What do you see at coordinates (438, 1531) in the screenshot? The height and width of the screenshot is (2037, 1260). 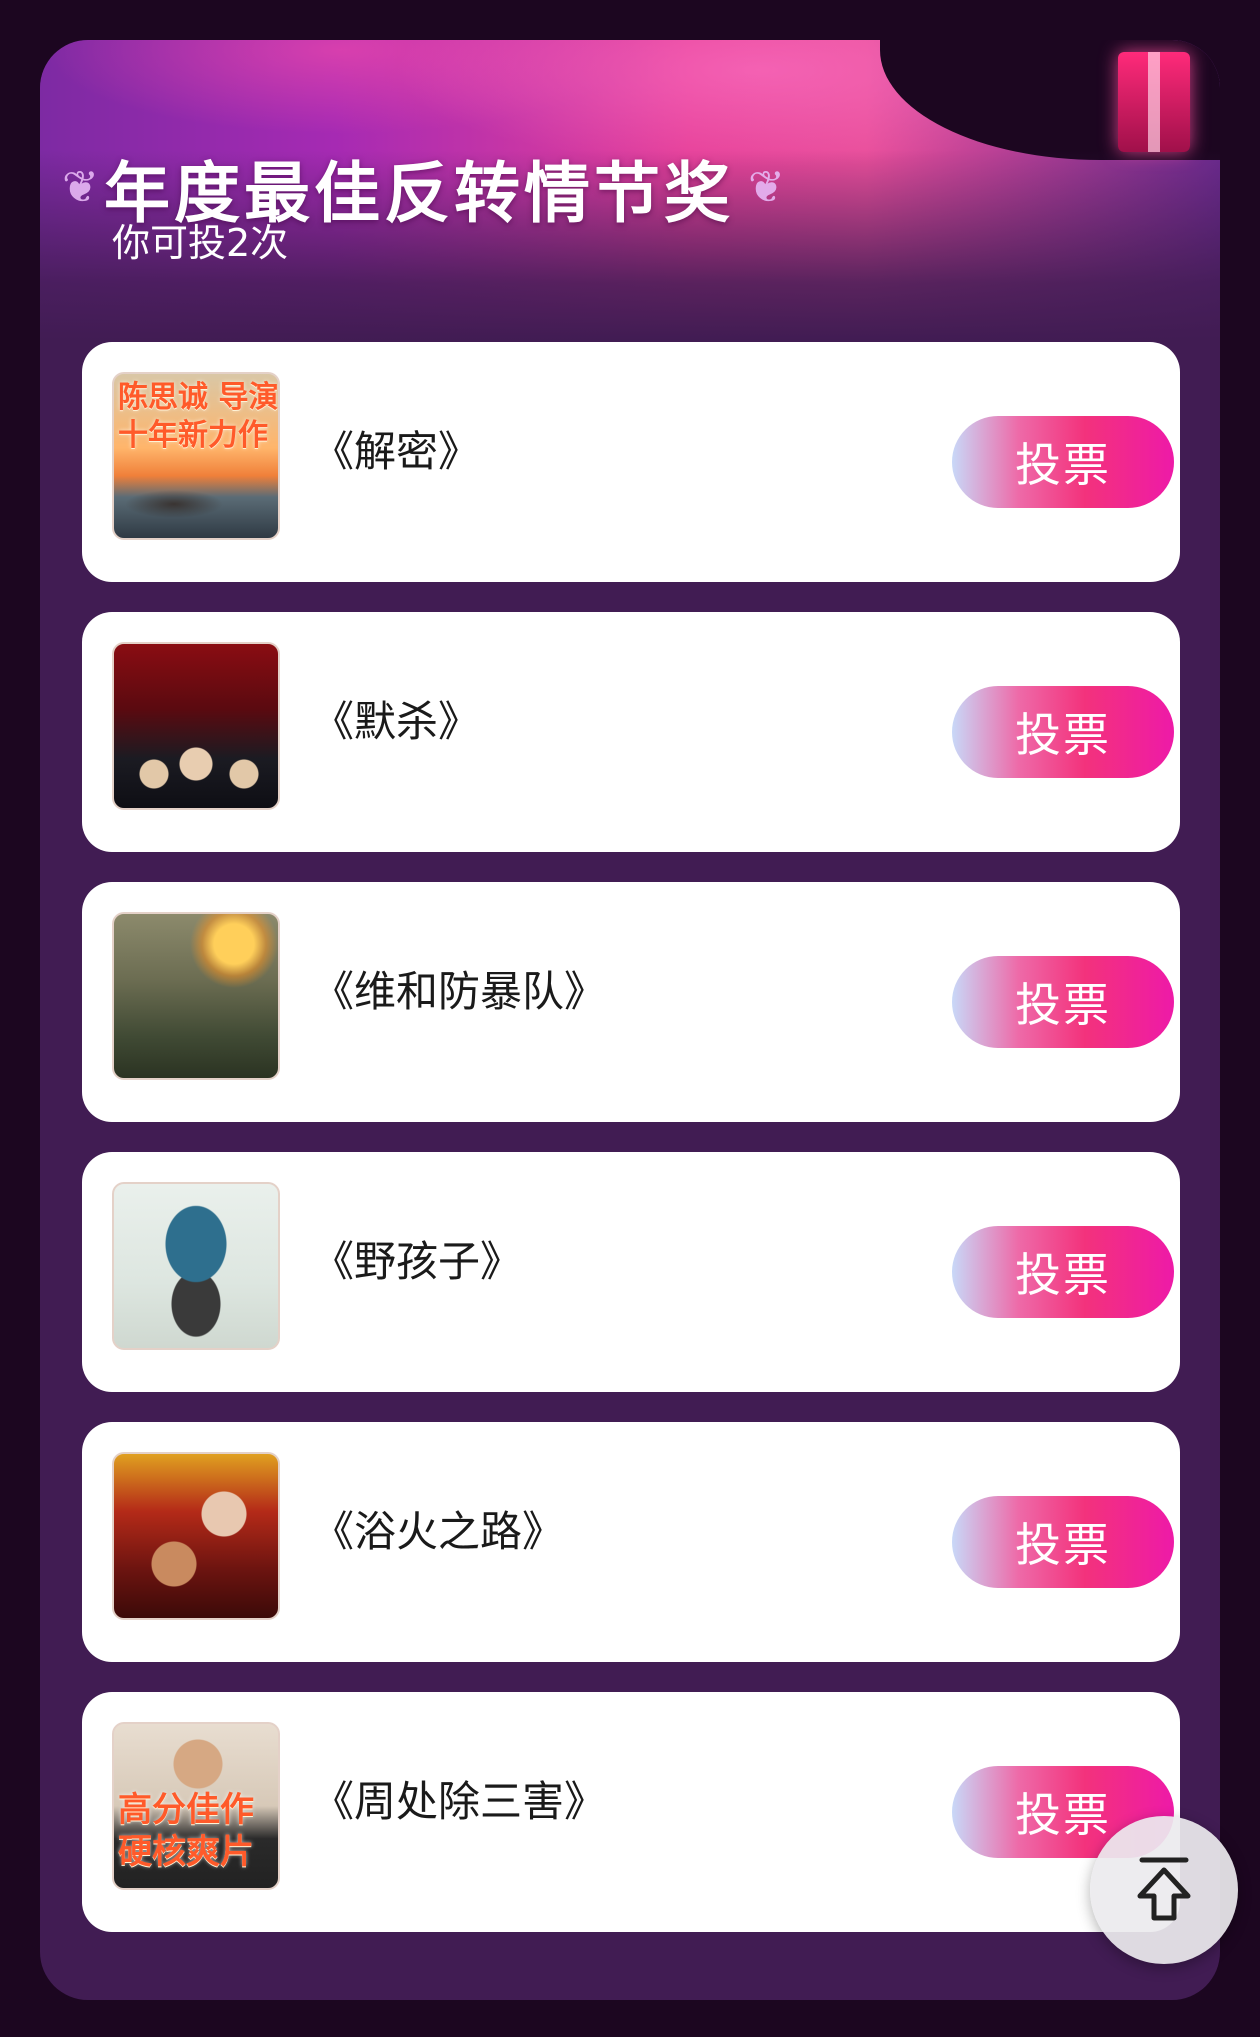 I see `movie-title: 《浴火之路》` at bounding box center [438, 1531].